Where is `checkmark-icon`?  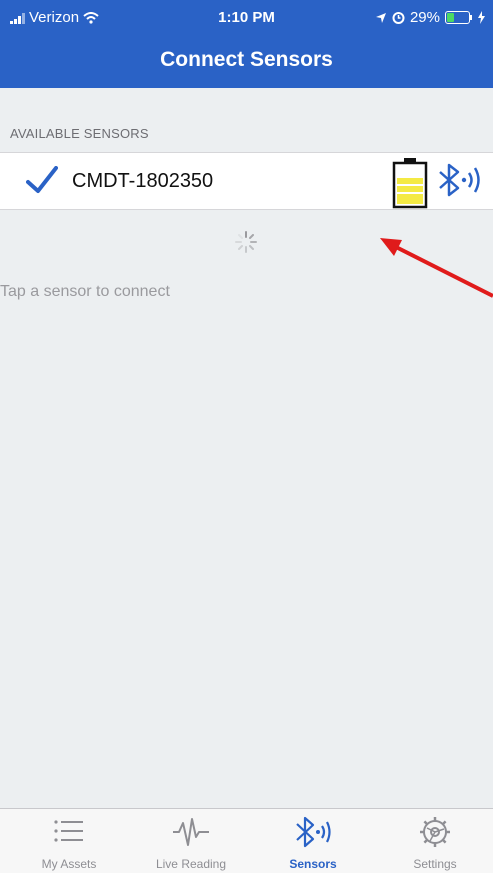 checkmark-icon is located at coordinates (42, 179).